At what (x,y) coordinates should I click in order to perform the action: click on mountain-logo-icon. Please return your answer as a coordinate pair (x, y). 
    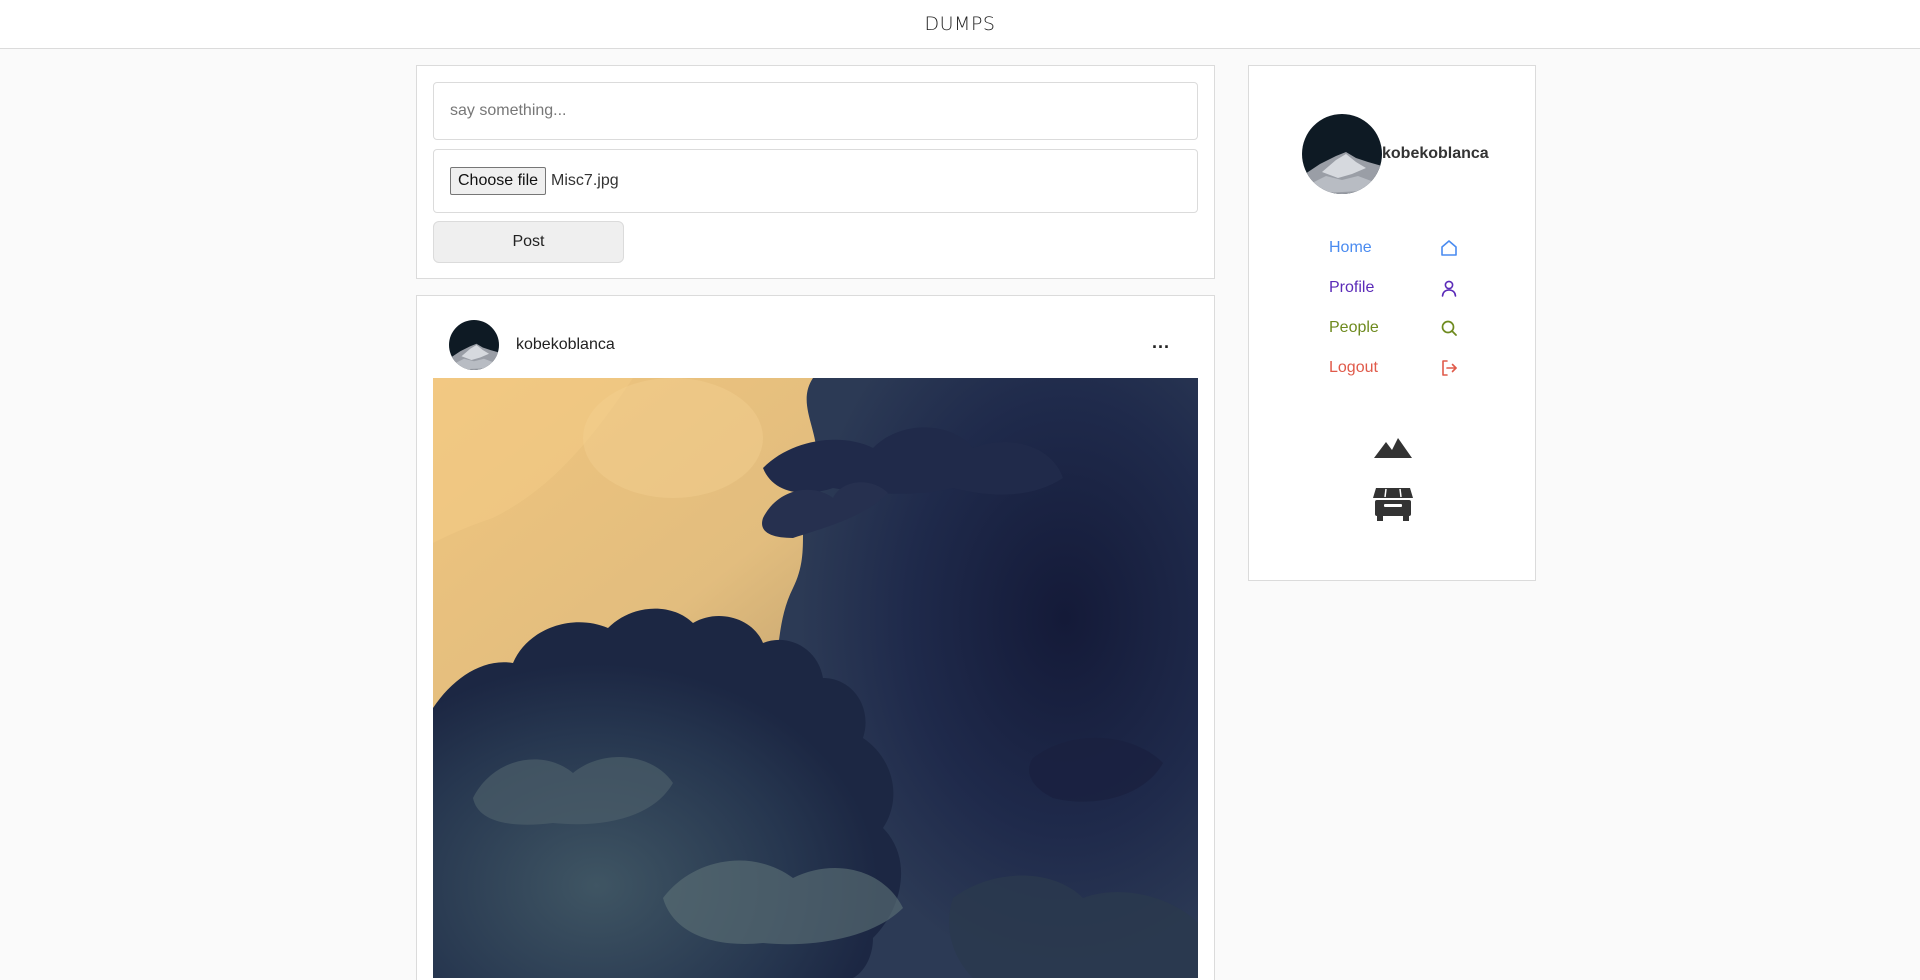
    Looking at the image, I should click on (1393, 448).